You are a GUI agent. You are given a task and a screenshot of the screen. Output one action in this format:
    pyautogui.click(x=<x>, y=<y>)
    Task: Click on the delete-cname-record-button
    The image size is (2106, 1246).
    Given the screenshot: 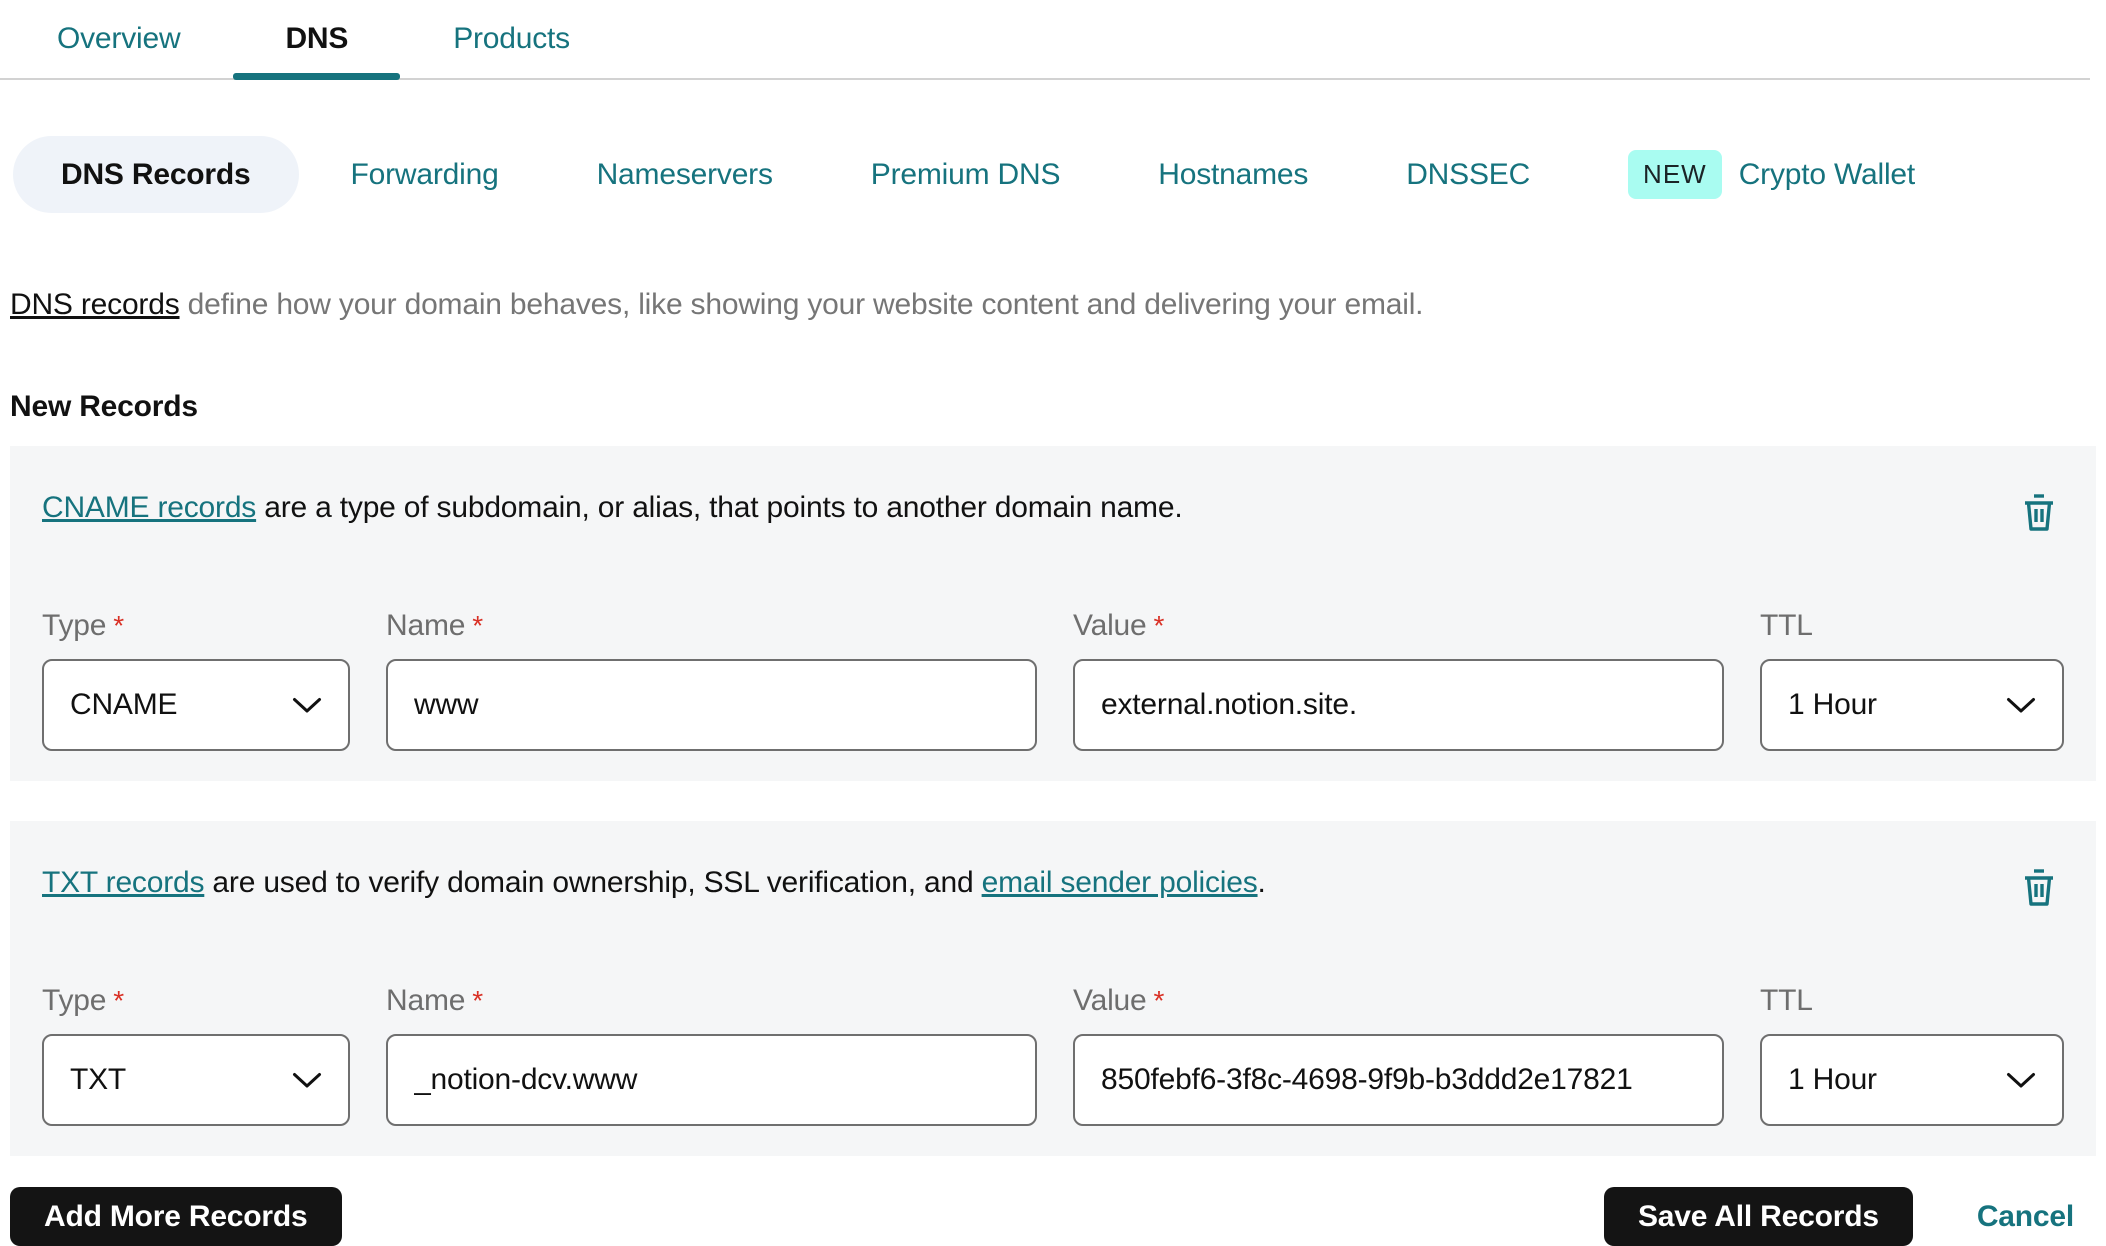 What is the action you would take?
    pyautogui.click(x=2039, y=514)
    